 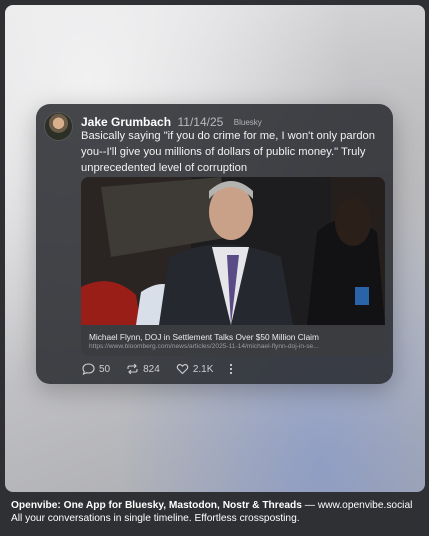 I want to click on network-label: Bluesky, so click(x=247, y=122).